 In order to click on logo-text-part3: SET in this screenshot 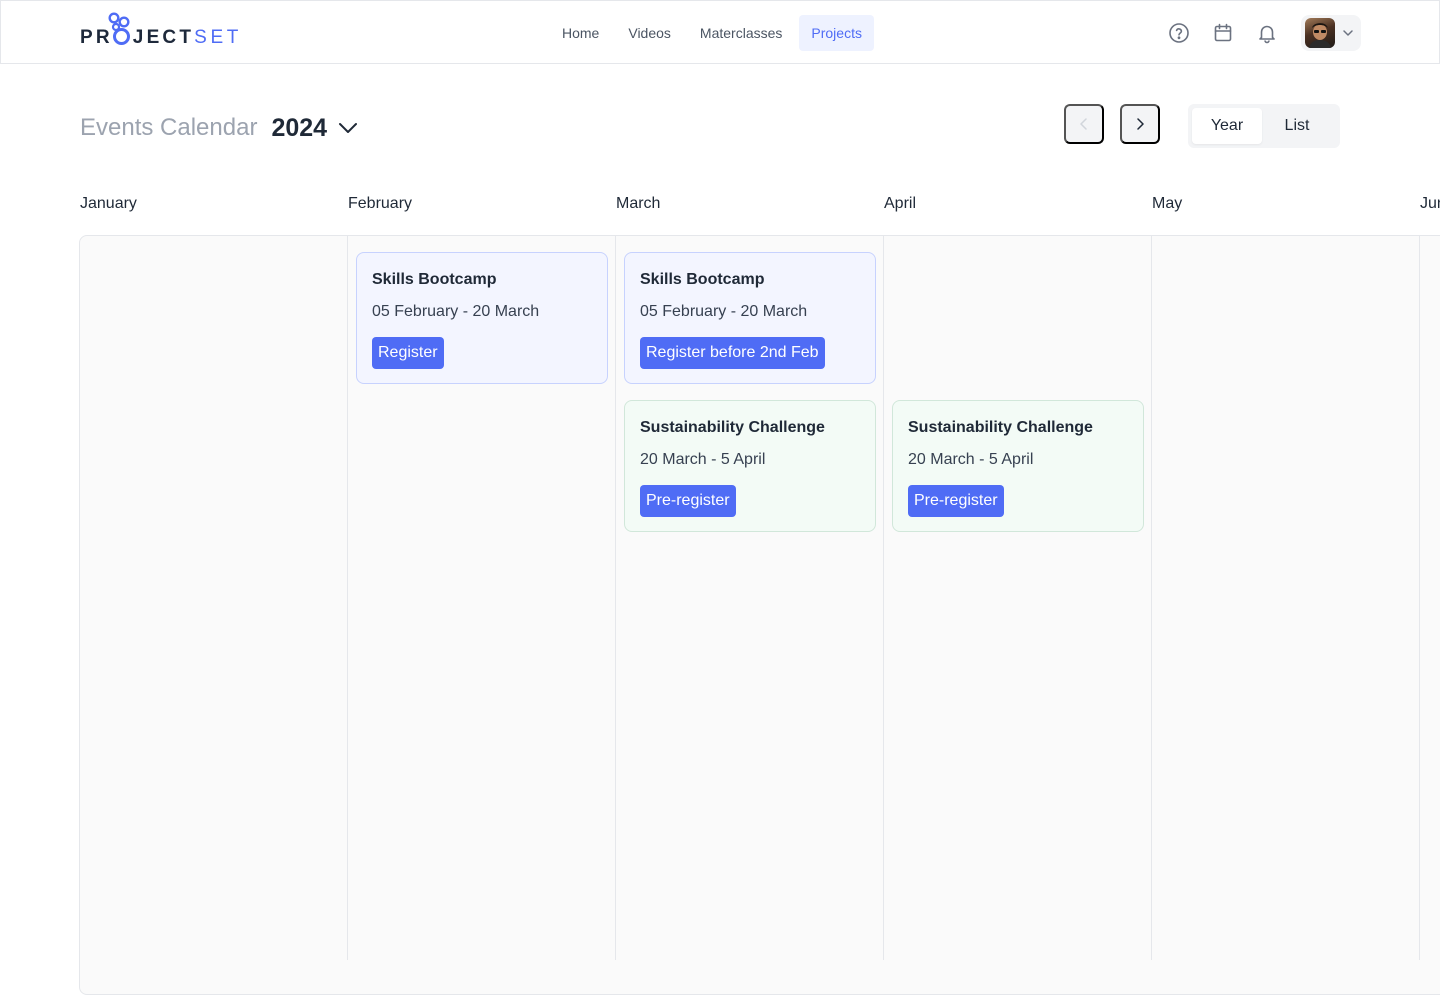, I will do `click(218, 37)`.